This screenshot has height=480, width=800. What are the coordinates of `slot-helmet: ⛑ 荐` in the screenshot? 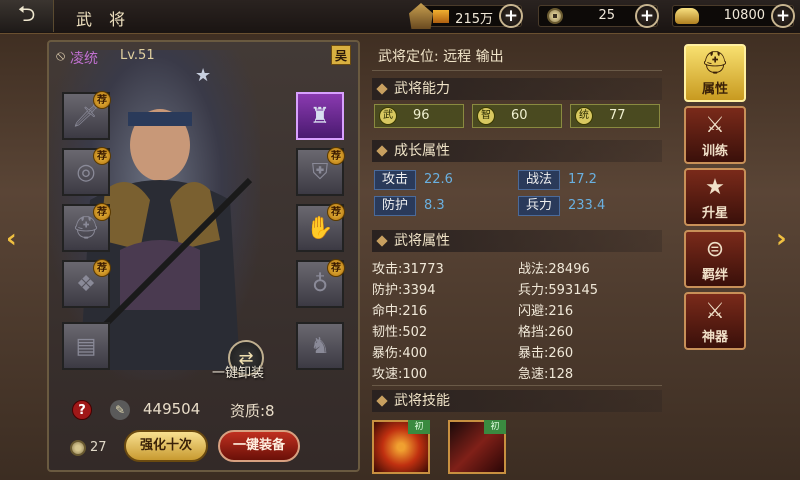 It's located at (86, 227).